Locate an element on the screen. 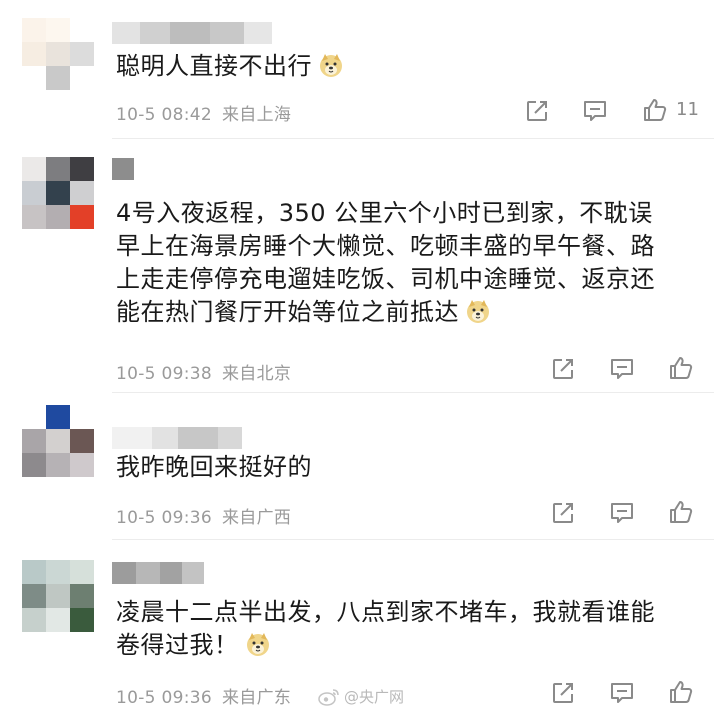 The image size is (720, 716). comment-text-line: 聪明人直接不出行 is located at coordinates (214, 66).